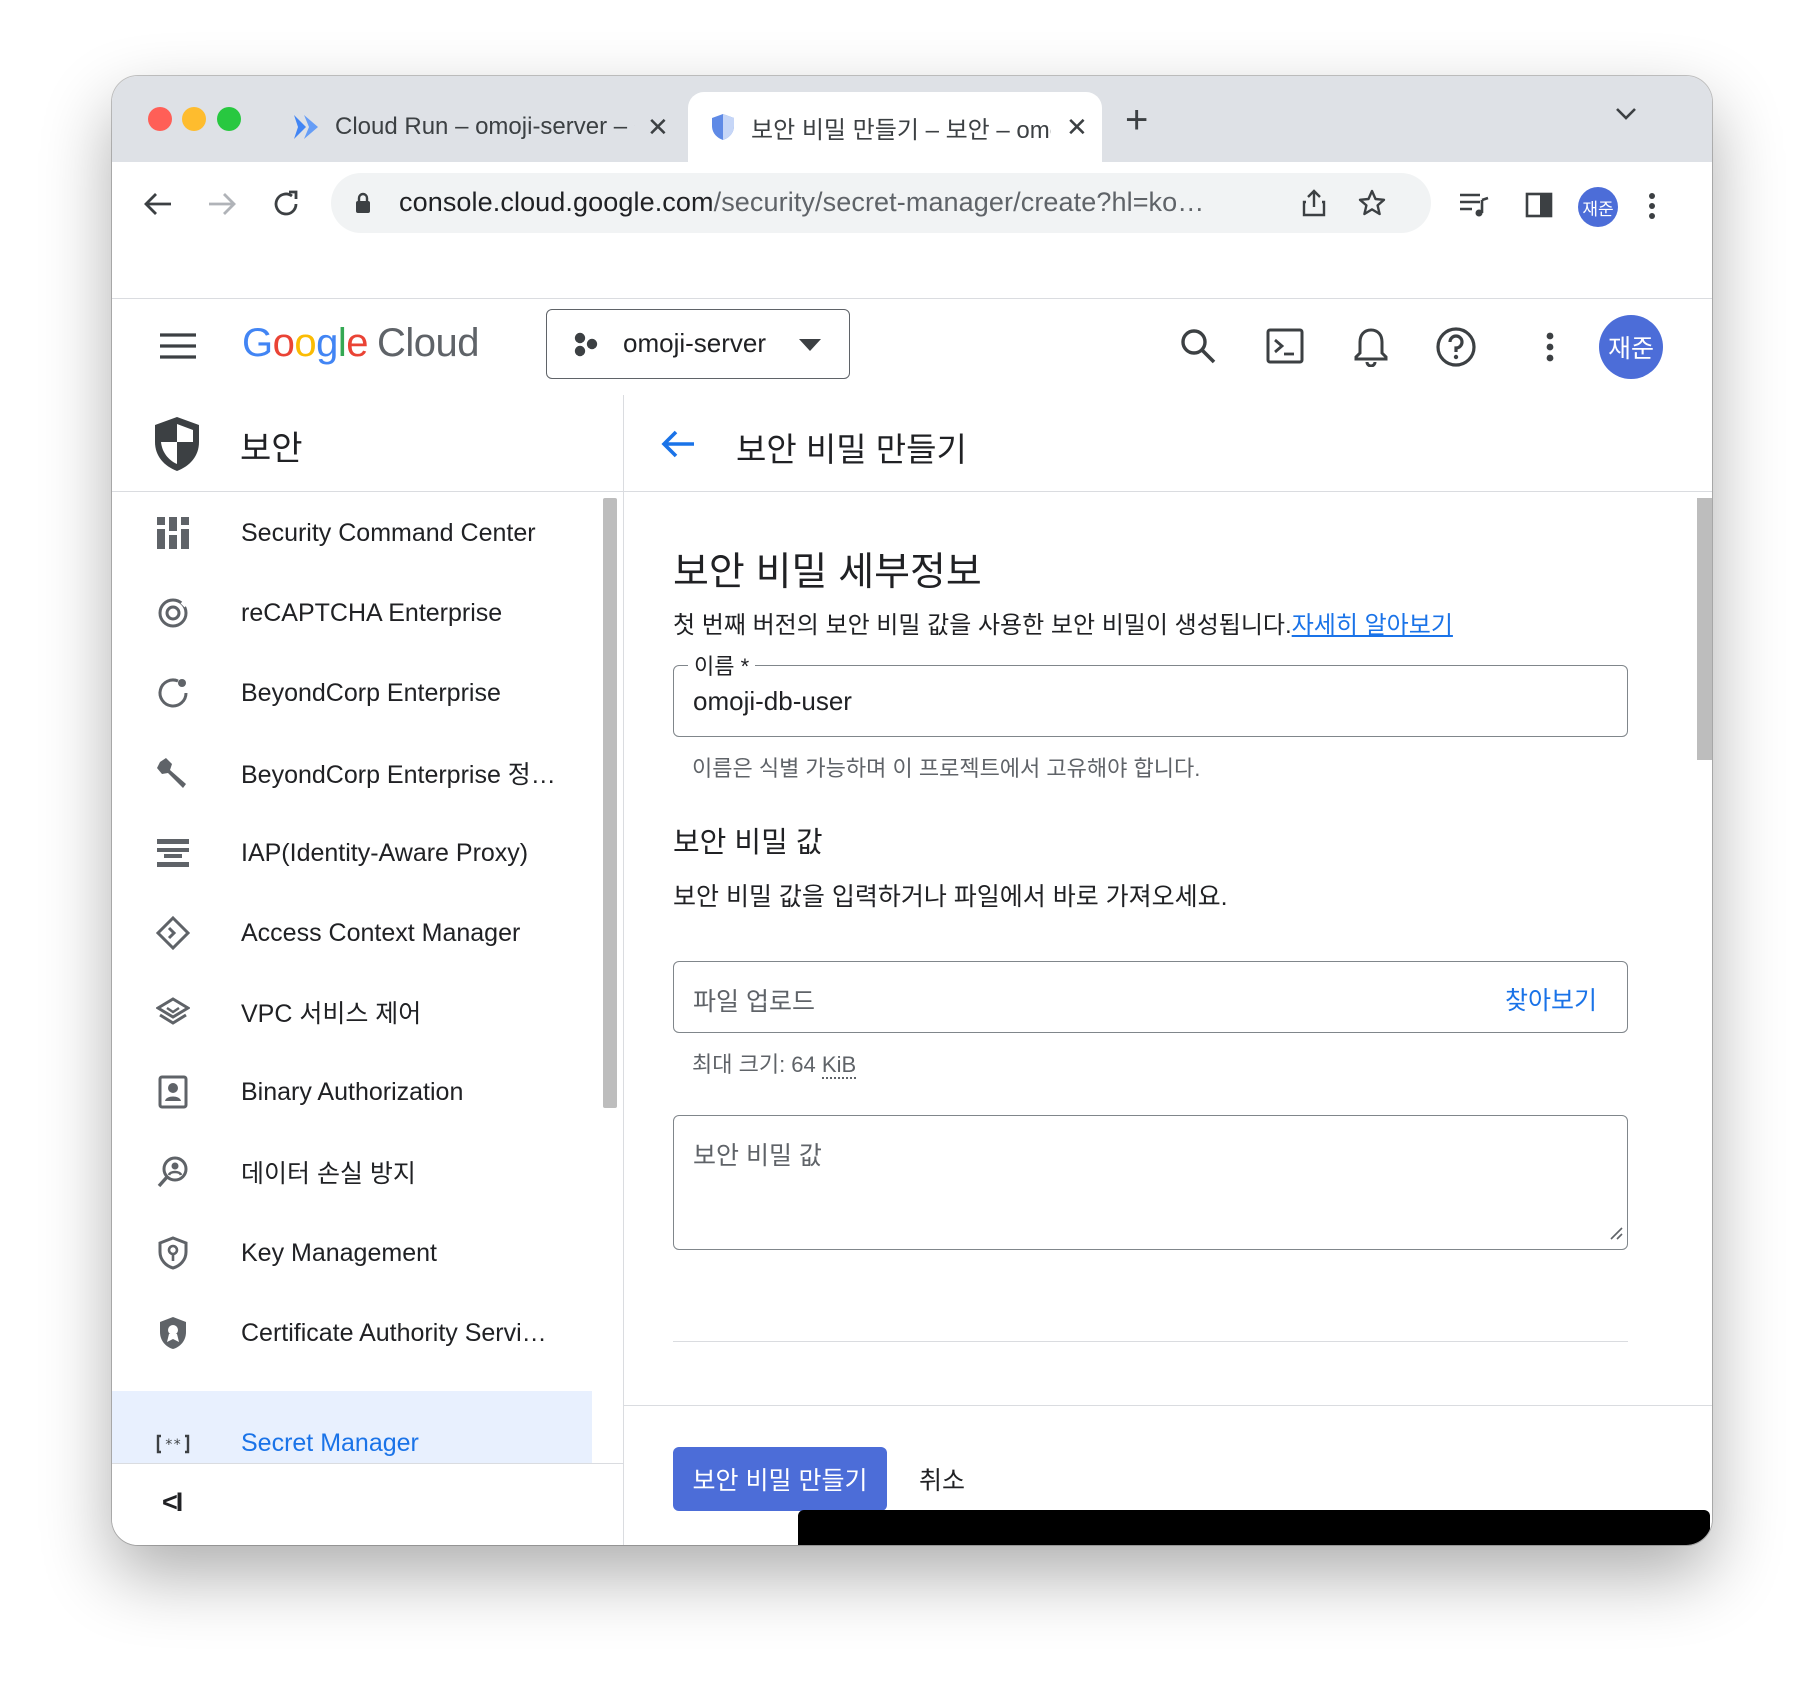 The height and width of the screenshot is (1688, 1818). What do you see at coordinates (352, 613) in the screenshot?
I see `sidebar-item-recaptcha-enterprise: reCAPTCHA Enterprise` at bounding box center [352, 613].